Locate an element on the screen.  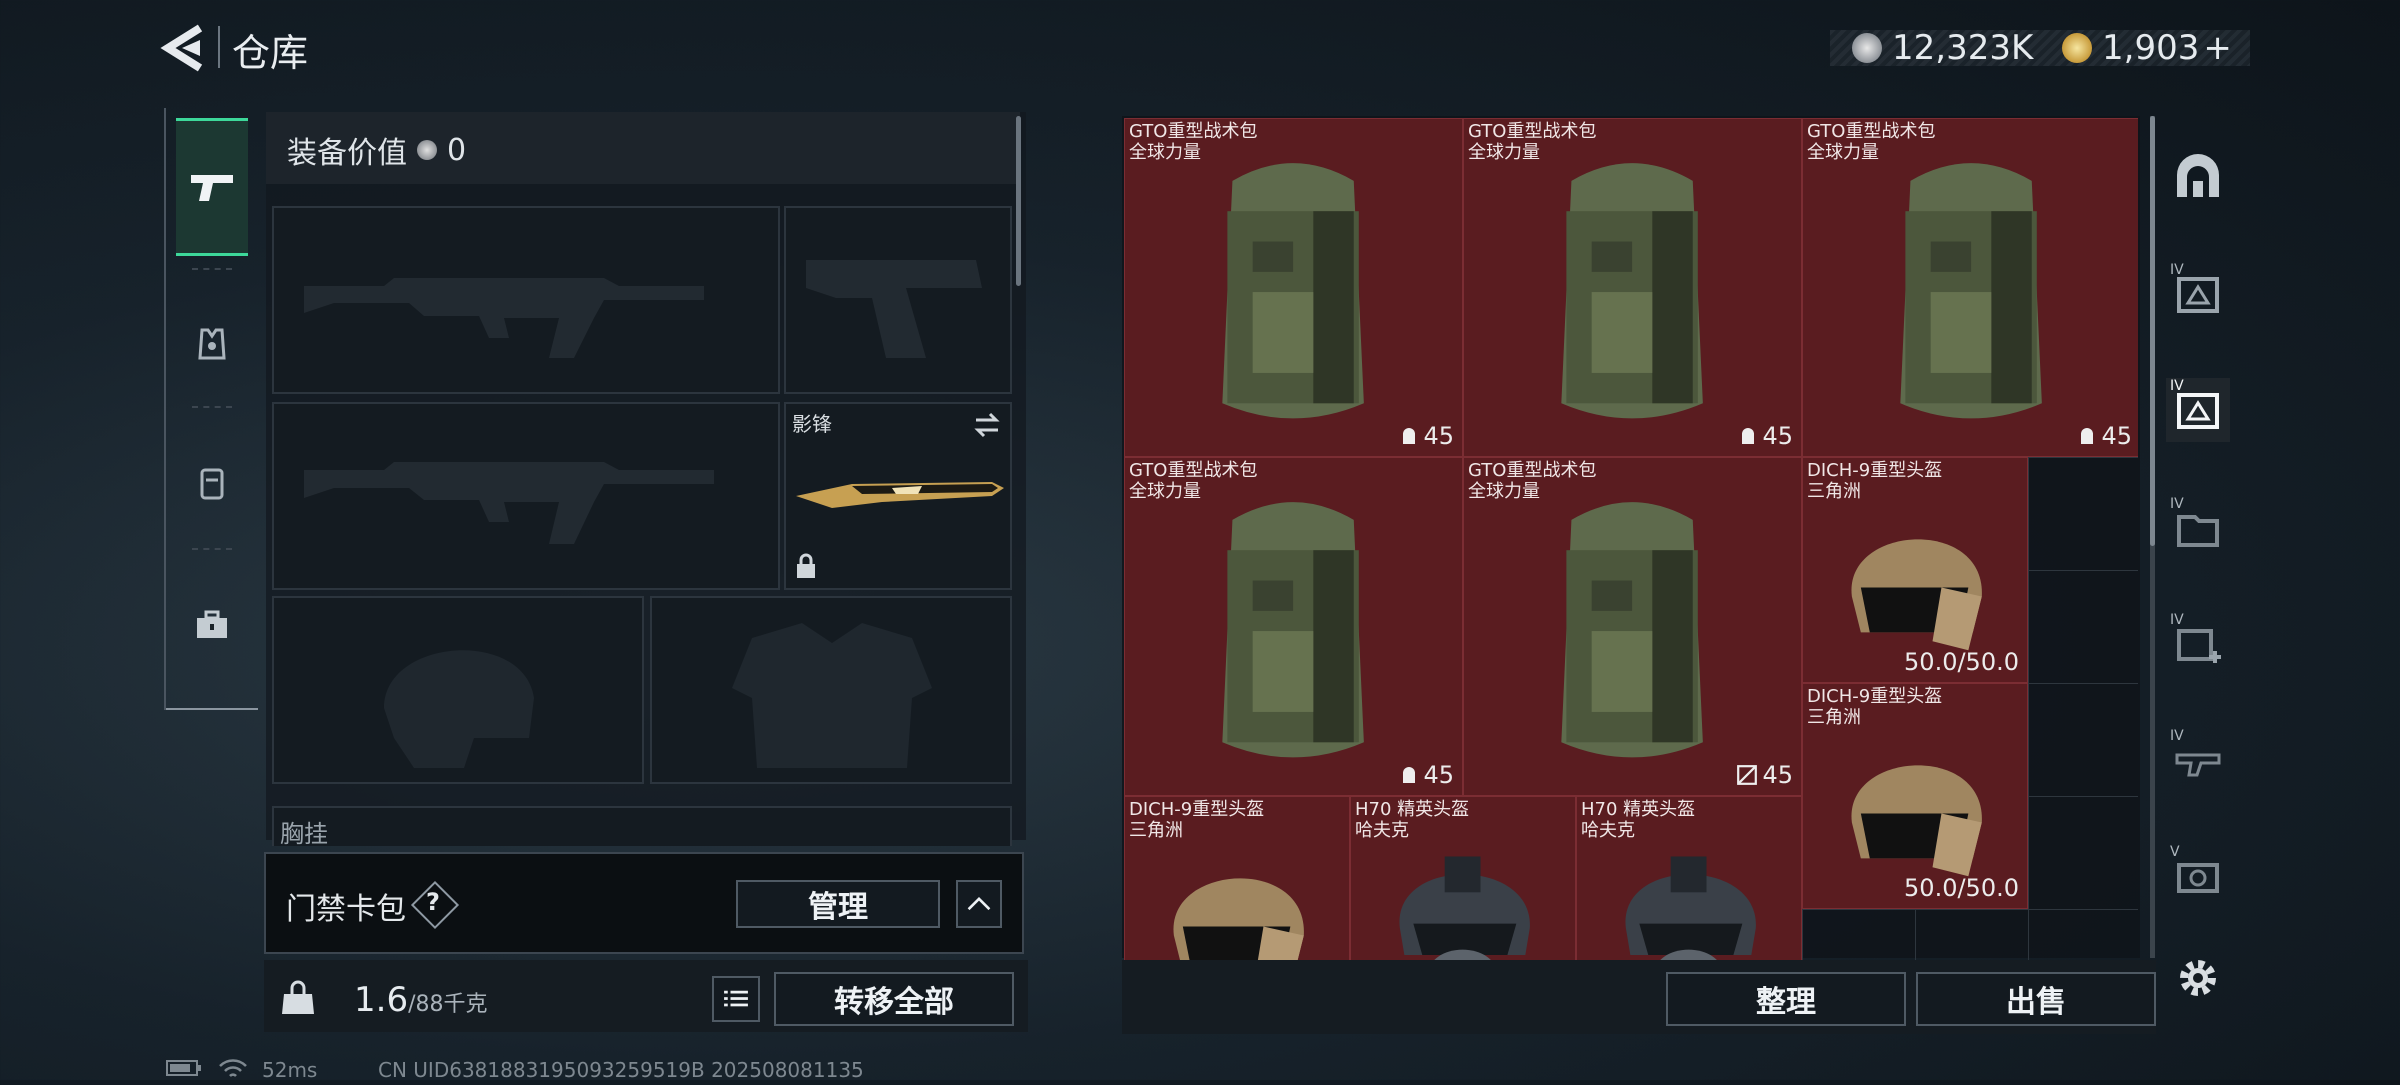
equipment-value-label: 装备价值 is located at coordinates (347, 153).